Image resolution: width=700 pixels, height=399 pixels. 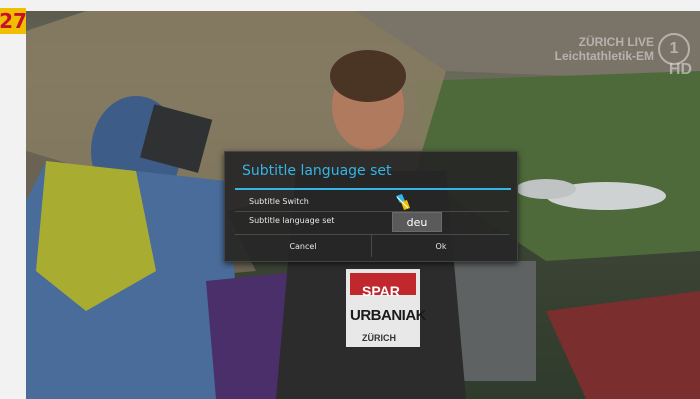 What do you see at coordinates (373, 189) in the screenshot?
I see `title-divider` at bounding box center [373, 189].